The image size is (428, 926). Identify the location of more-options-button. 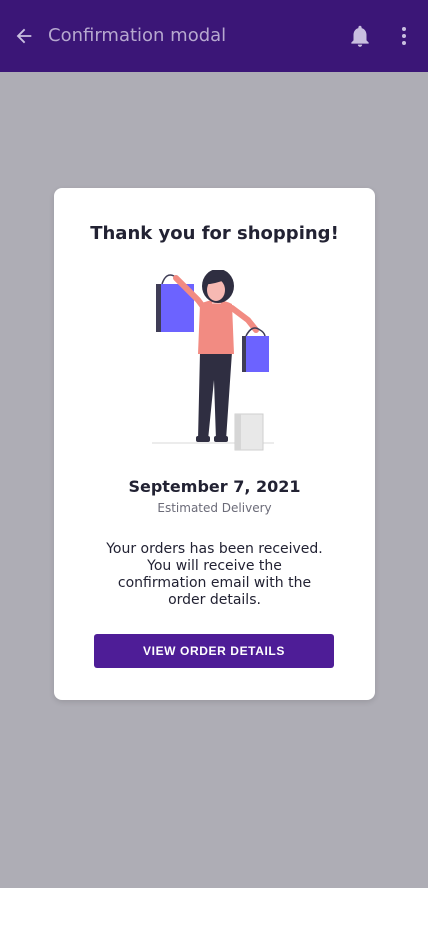
(404, 36).